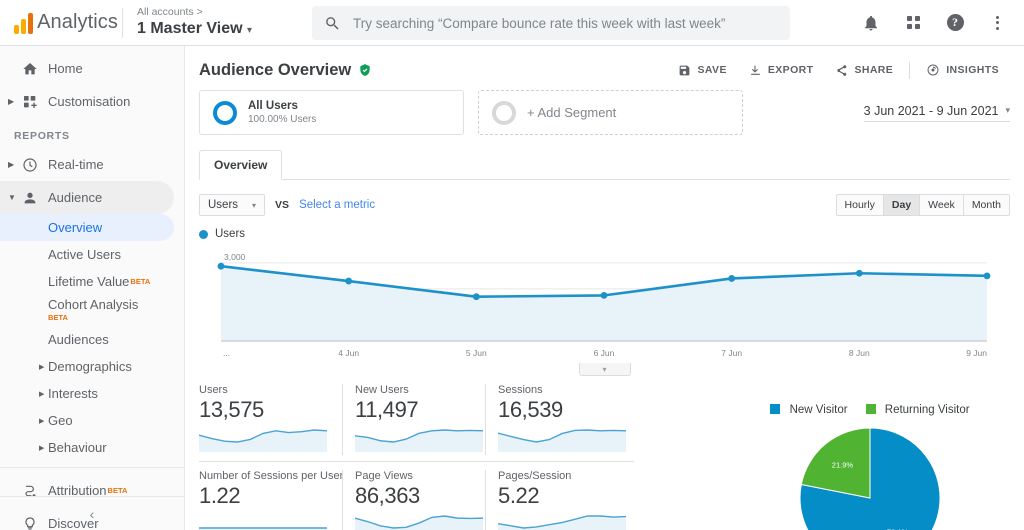  What do you see at coordinates (231, 409) in the screenshot?
I see `metric-value: 13,575` at bounding box center [231, 409].